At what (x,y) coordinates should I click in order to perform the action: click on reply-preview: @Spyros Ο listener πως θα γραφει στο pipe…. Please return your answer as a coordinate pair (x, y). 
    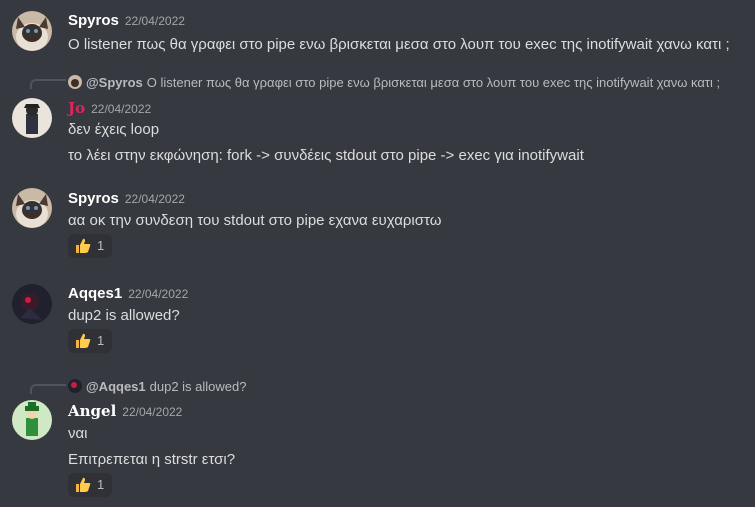
    Looking at the image, I should click on (394, 82).